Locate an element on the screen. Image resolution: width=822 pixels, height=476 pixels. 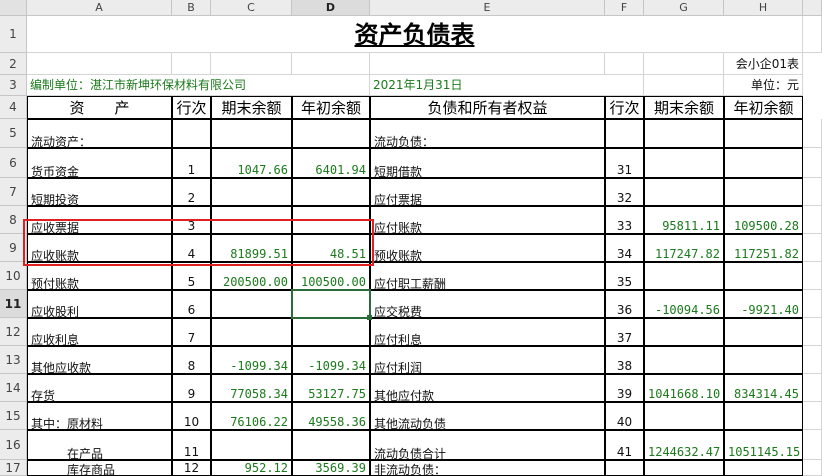
cell-c9: 81899.51 is located at coordinates (251, 248).